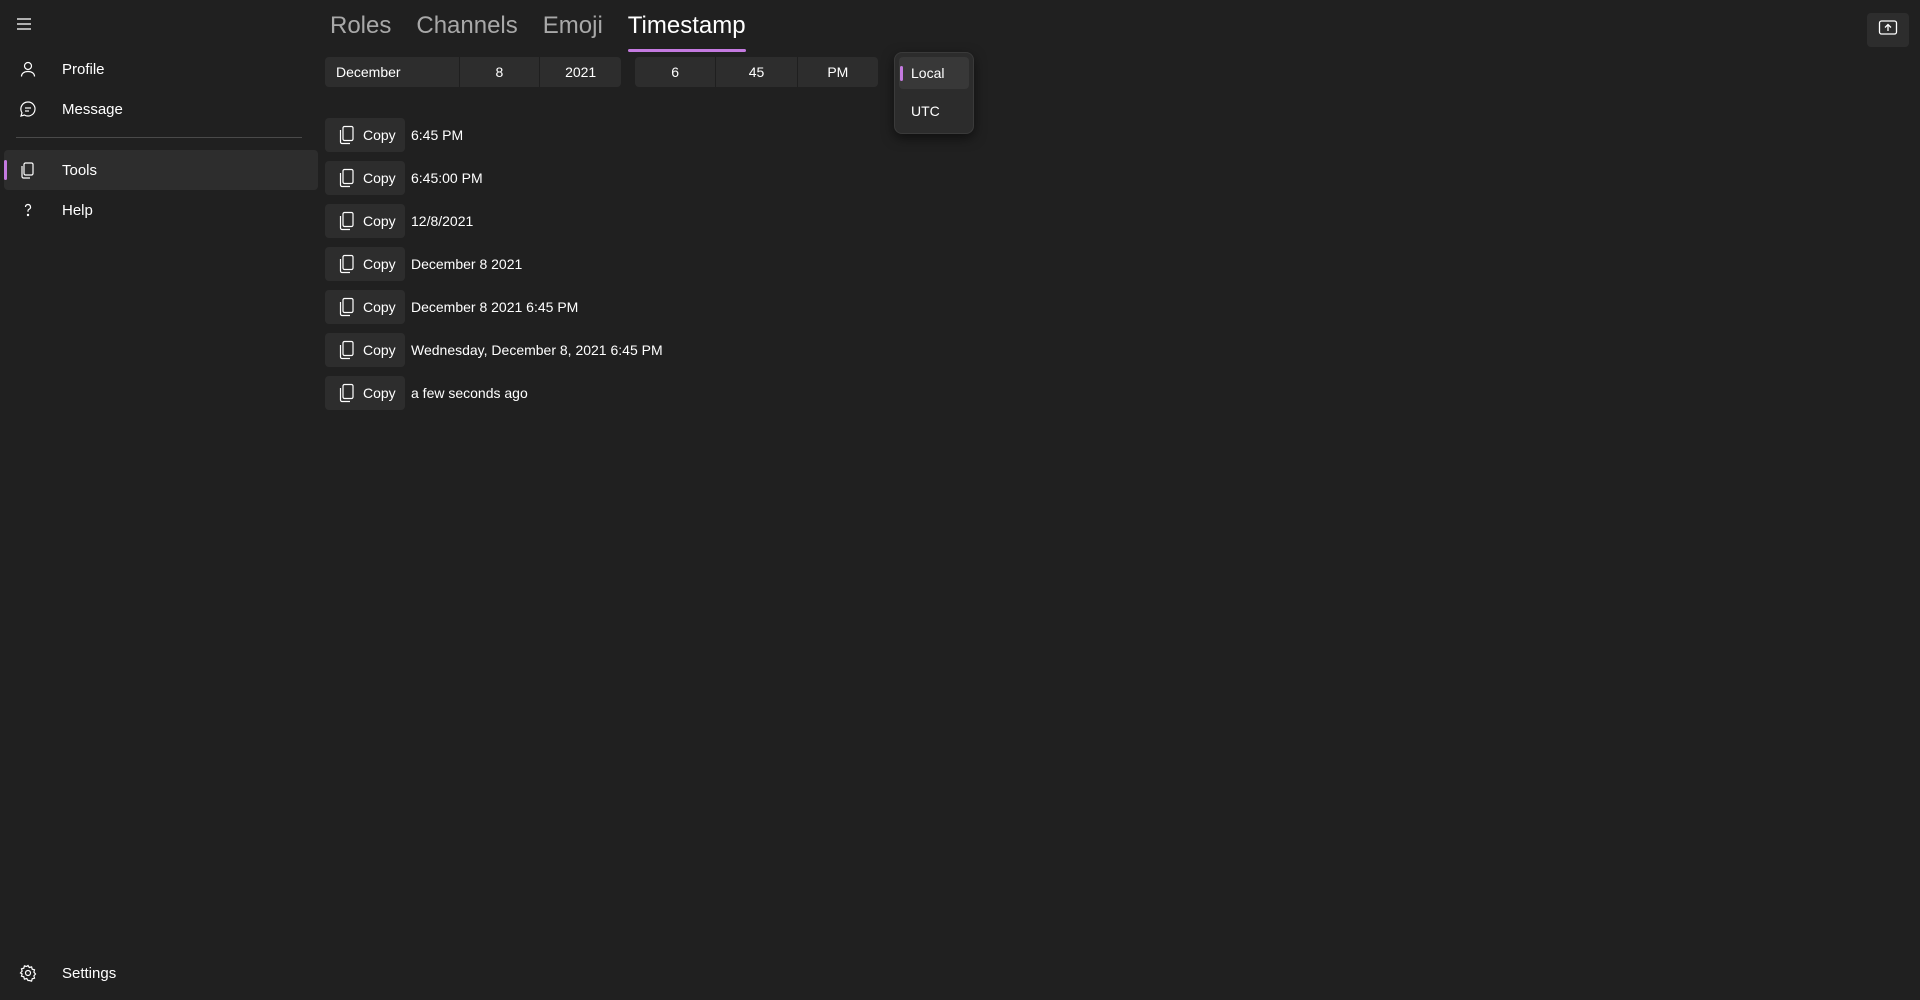  I want to click on tab-bar: Roles Channels Emoji Timestamp, so click(550, 32).